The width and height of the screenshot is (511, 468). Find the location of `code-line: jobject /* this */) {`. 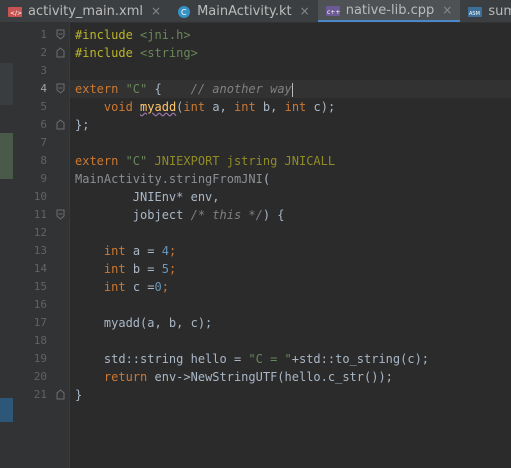

code-line: jobject /* this */) { is located at coordinates (180, 215).